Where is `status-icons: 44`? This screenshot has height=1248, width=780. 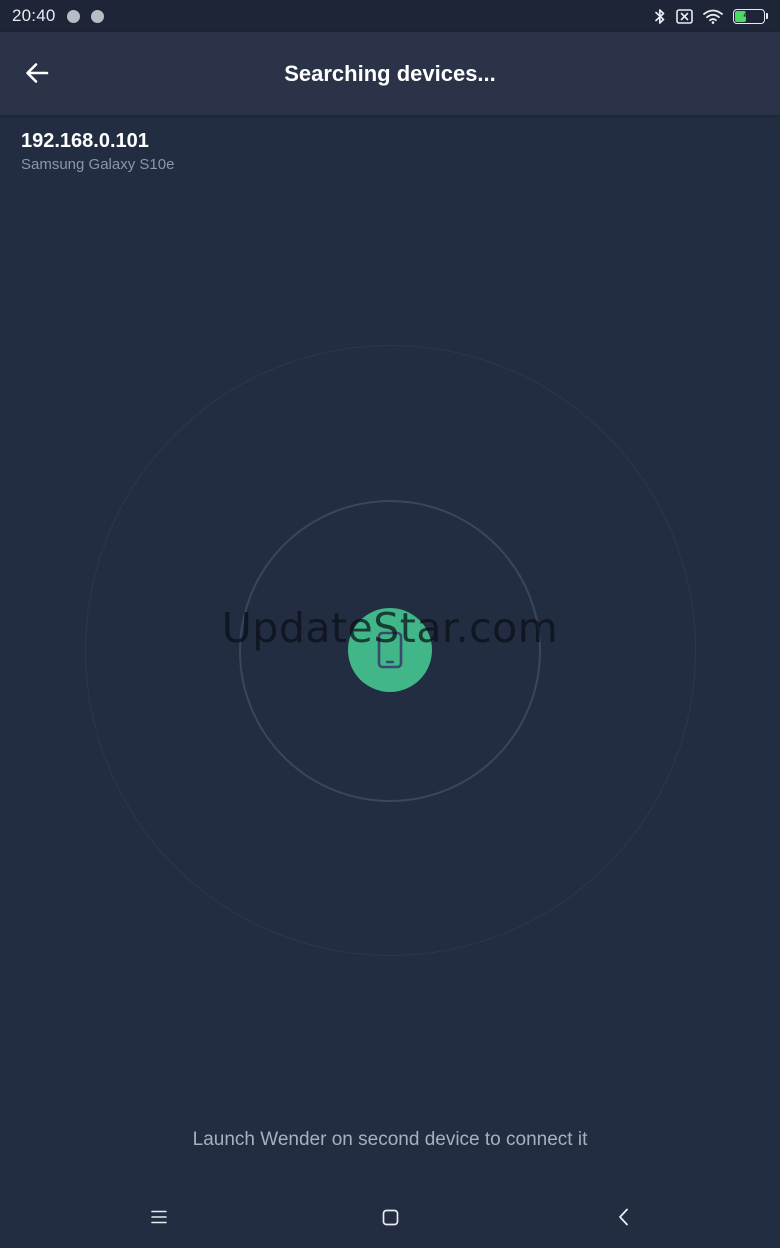 status-icons: 44 is located at coordinates (711, 16).